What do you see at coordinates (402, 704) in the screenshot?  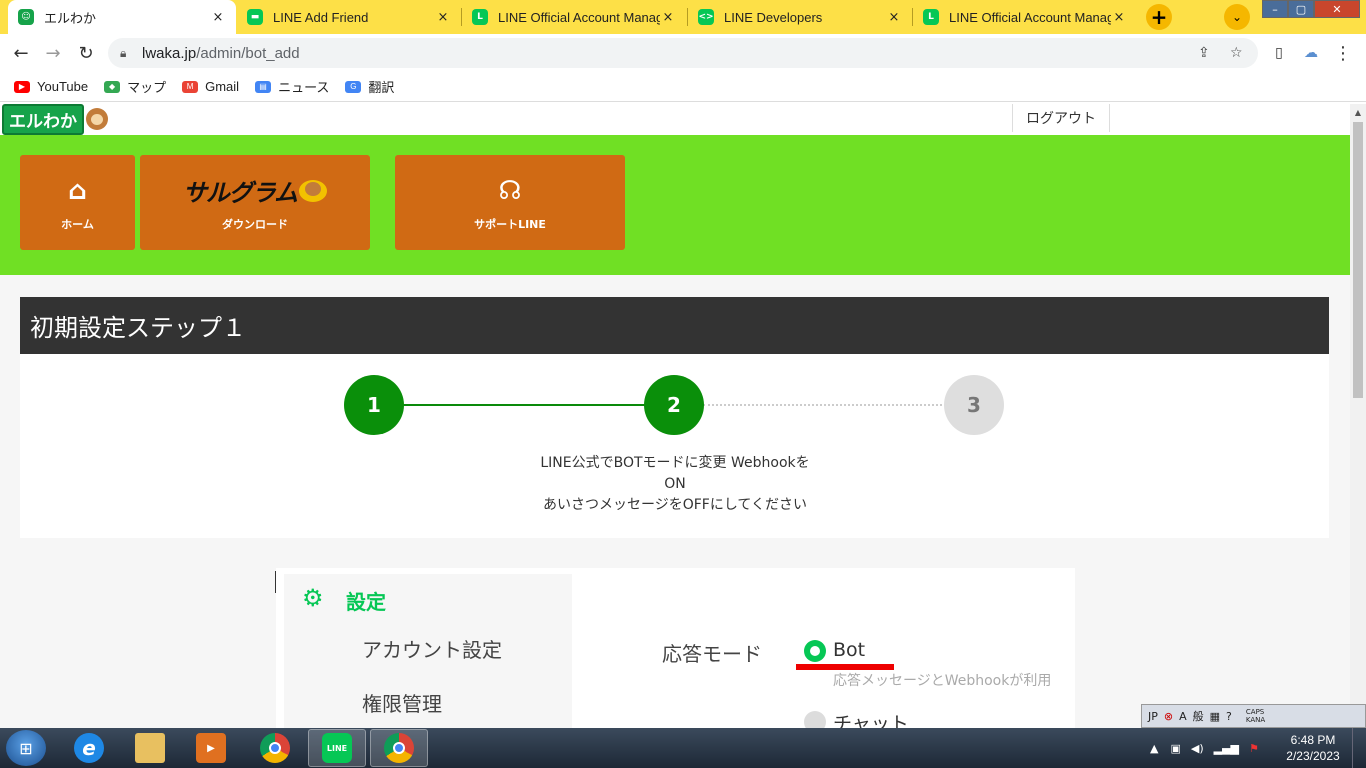 I see `screenshot-sidebar-item: 権限管理` at bounding box center [402, 704].